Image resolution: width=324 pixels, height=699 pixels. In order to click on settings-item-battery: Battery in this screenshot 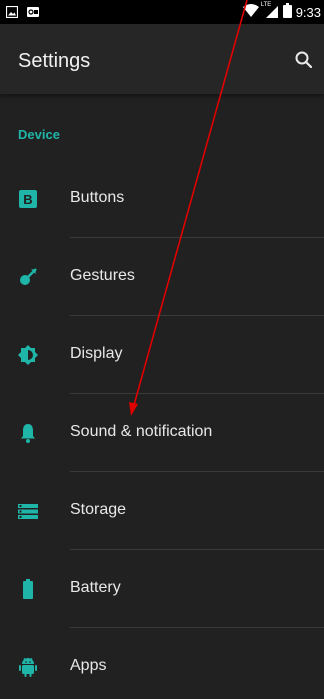, I will do `click(162, 589)`.